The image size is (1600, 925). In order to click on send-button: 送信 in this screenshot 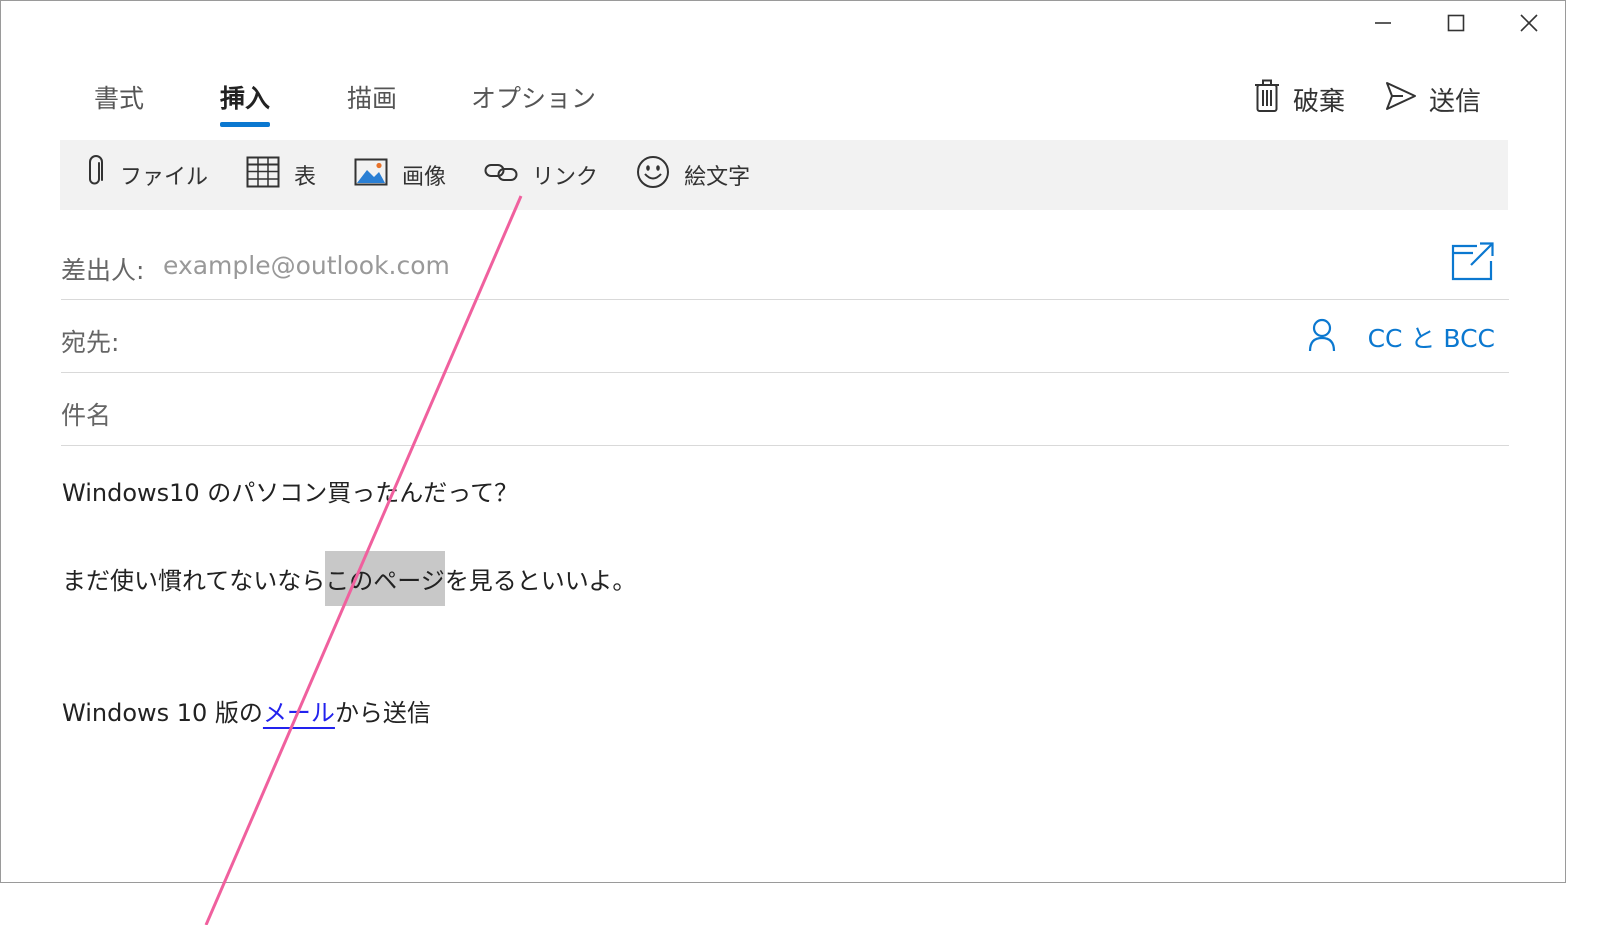, I will do `click(1433, 99)`.